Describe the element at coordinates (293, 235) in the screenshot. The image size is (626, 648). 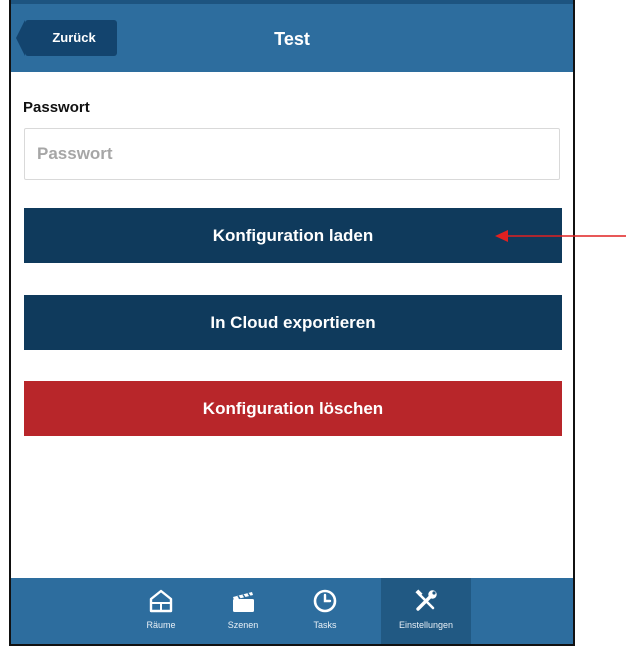
I see `load-configuration-button: Konfiguration laden` at that location.